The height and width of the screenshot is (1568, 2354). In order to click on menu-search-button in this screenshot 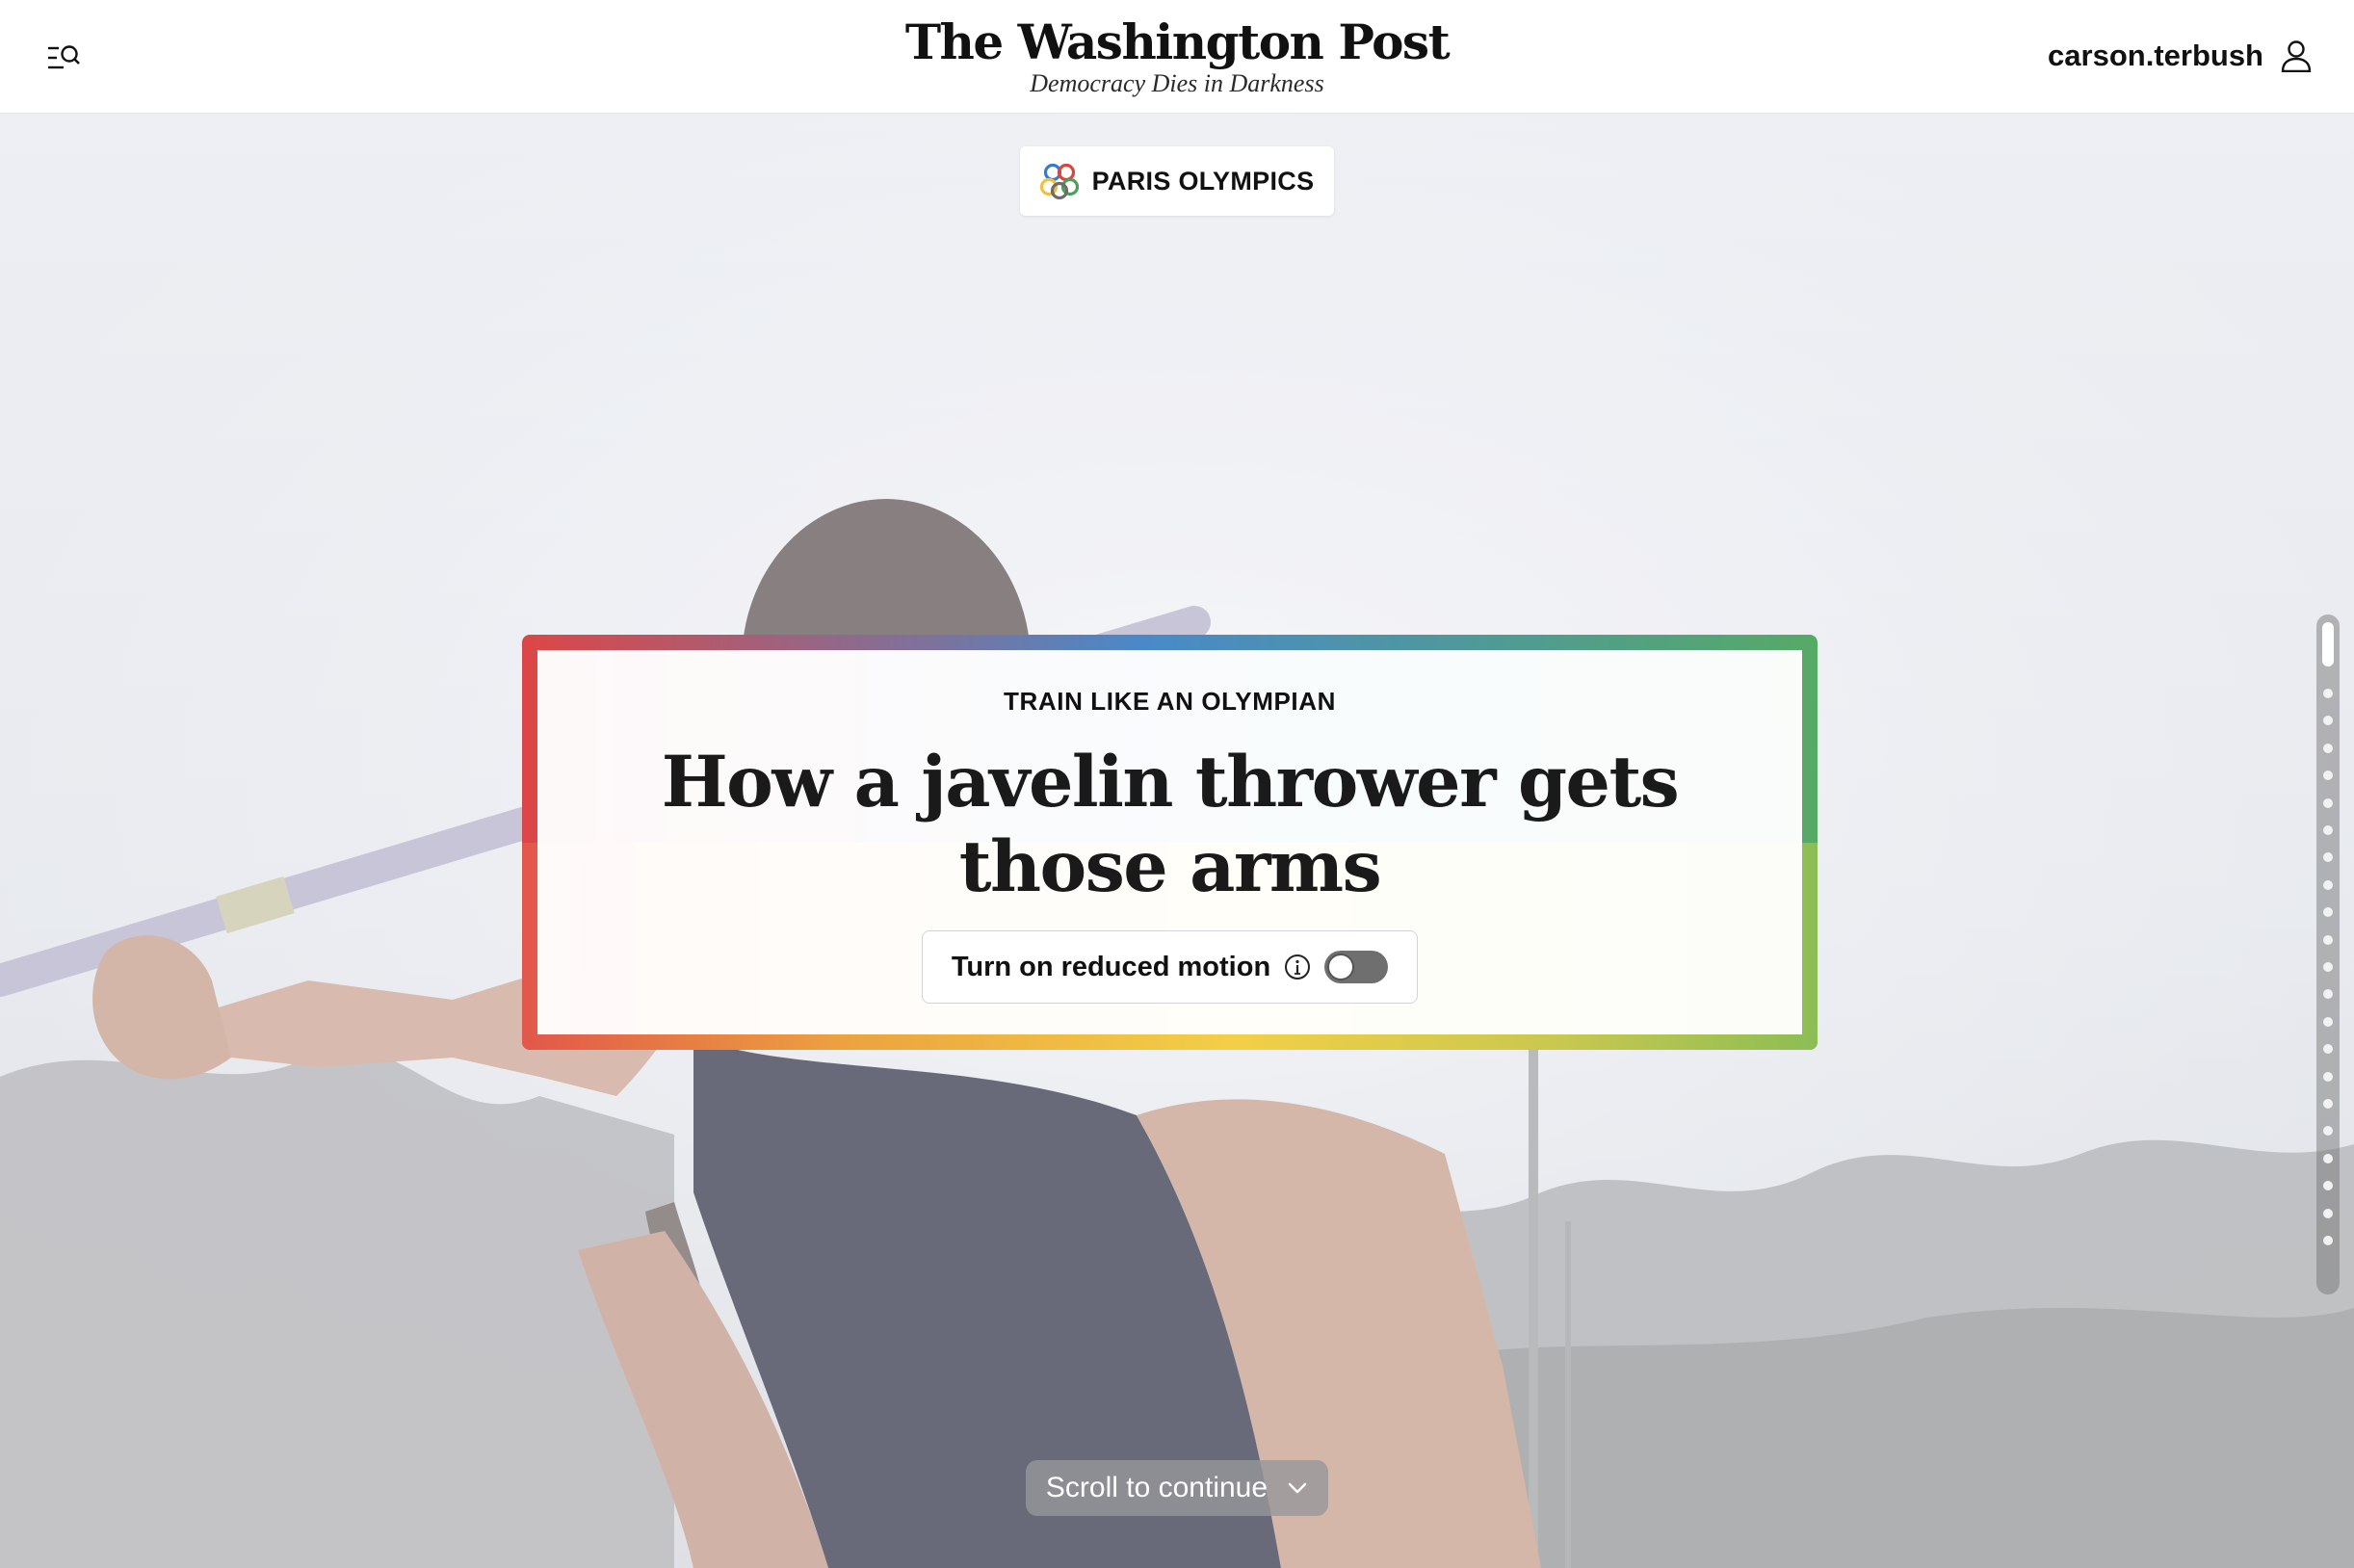, I will do `click(63, 58)`.